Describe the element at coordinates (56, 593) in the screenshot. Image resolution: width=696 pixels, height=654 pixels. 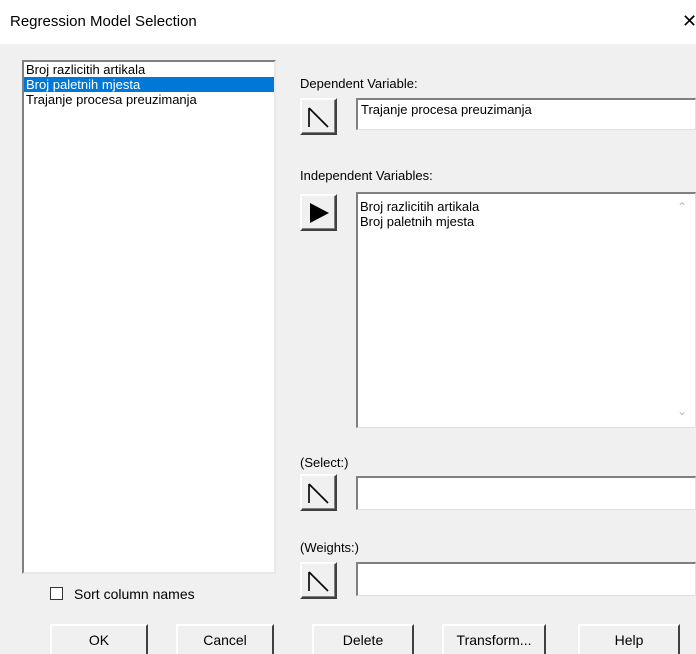
I see `sort-column-names-checkbox` at that location.